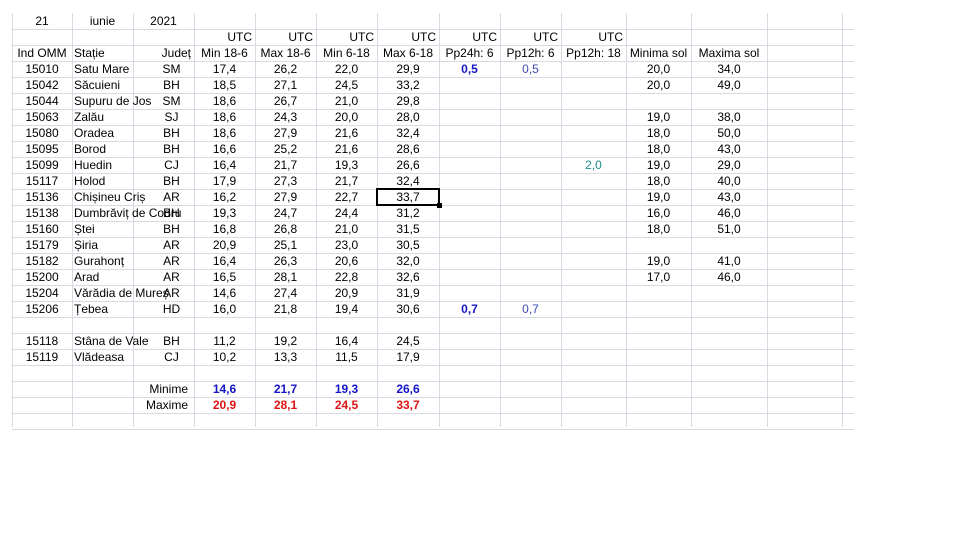 The width and height of the screenshot is (960, 540). Describe the element at coordinates (729, 213) in the screenshot. I see `soil-max-cell: 46,0` at that location.